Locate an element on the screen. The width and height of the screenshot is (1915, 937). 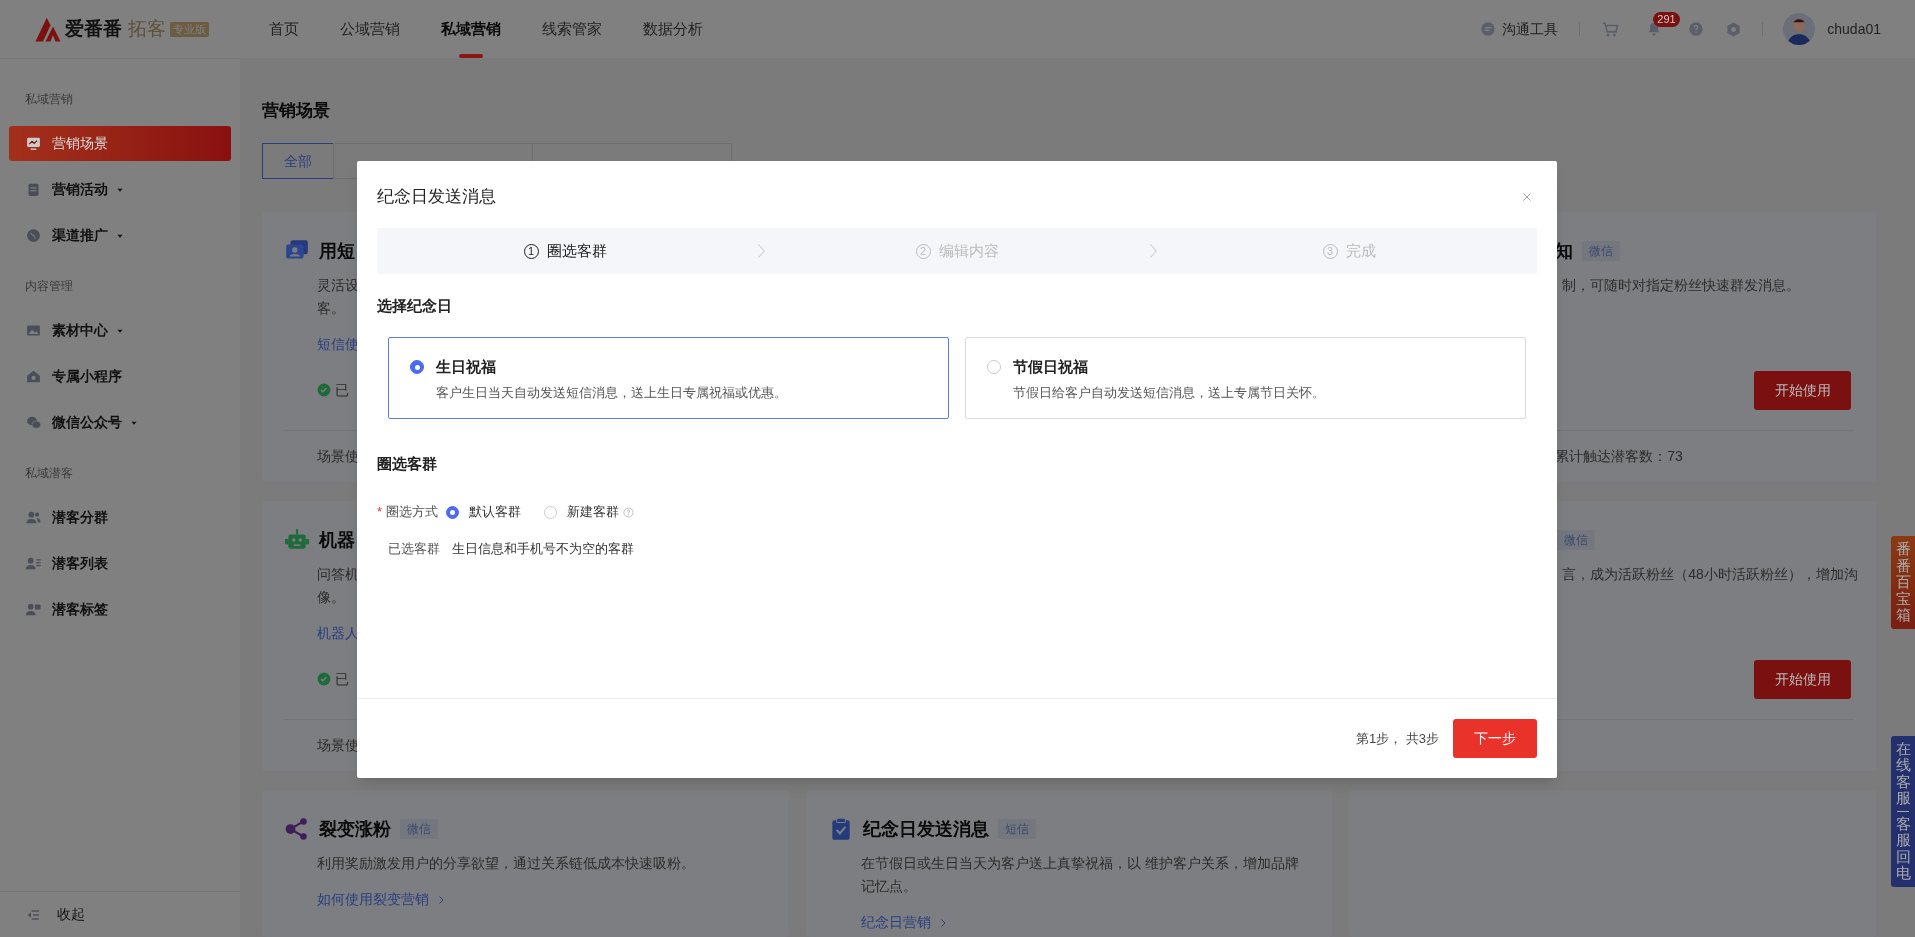
side-tab-label: 客服回电 is located at coordinates (1903, 848).